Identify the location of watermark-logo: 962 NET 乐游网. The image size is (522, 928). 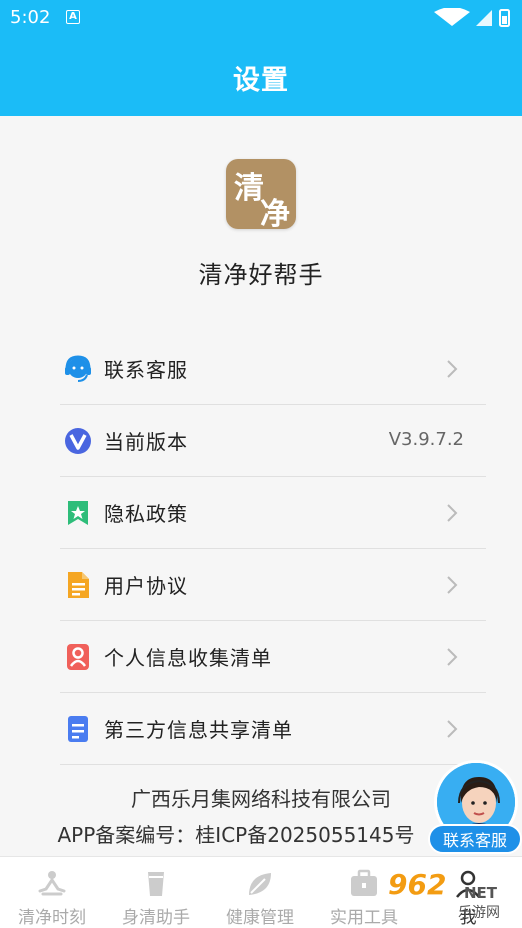
(455, 896).